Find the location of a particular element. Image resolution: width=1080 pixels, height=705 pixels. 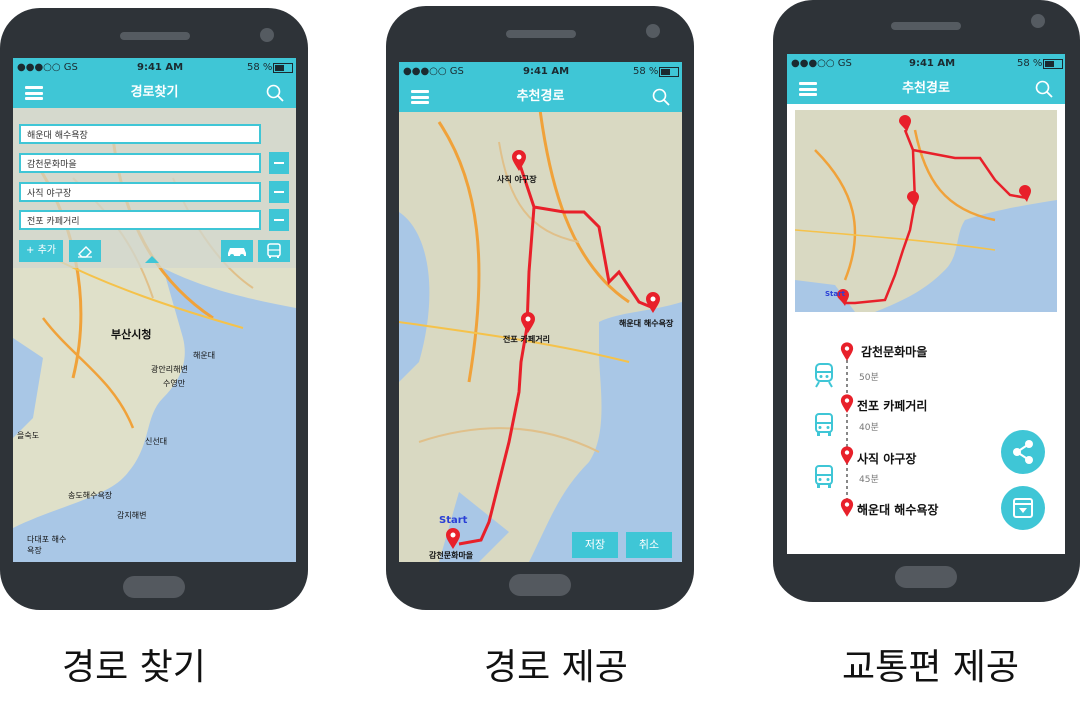

marker-label: 사직 야구장 is located at coordinates (517, 179).